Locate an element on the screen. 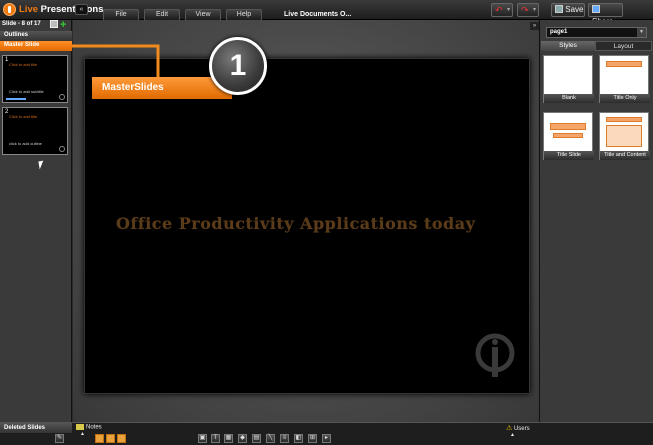 This screenshot has width=653, height=445. save-button: Save is located at coordinates (568, 10).